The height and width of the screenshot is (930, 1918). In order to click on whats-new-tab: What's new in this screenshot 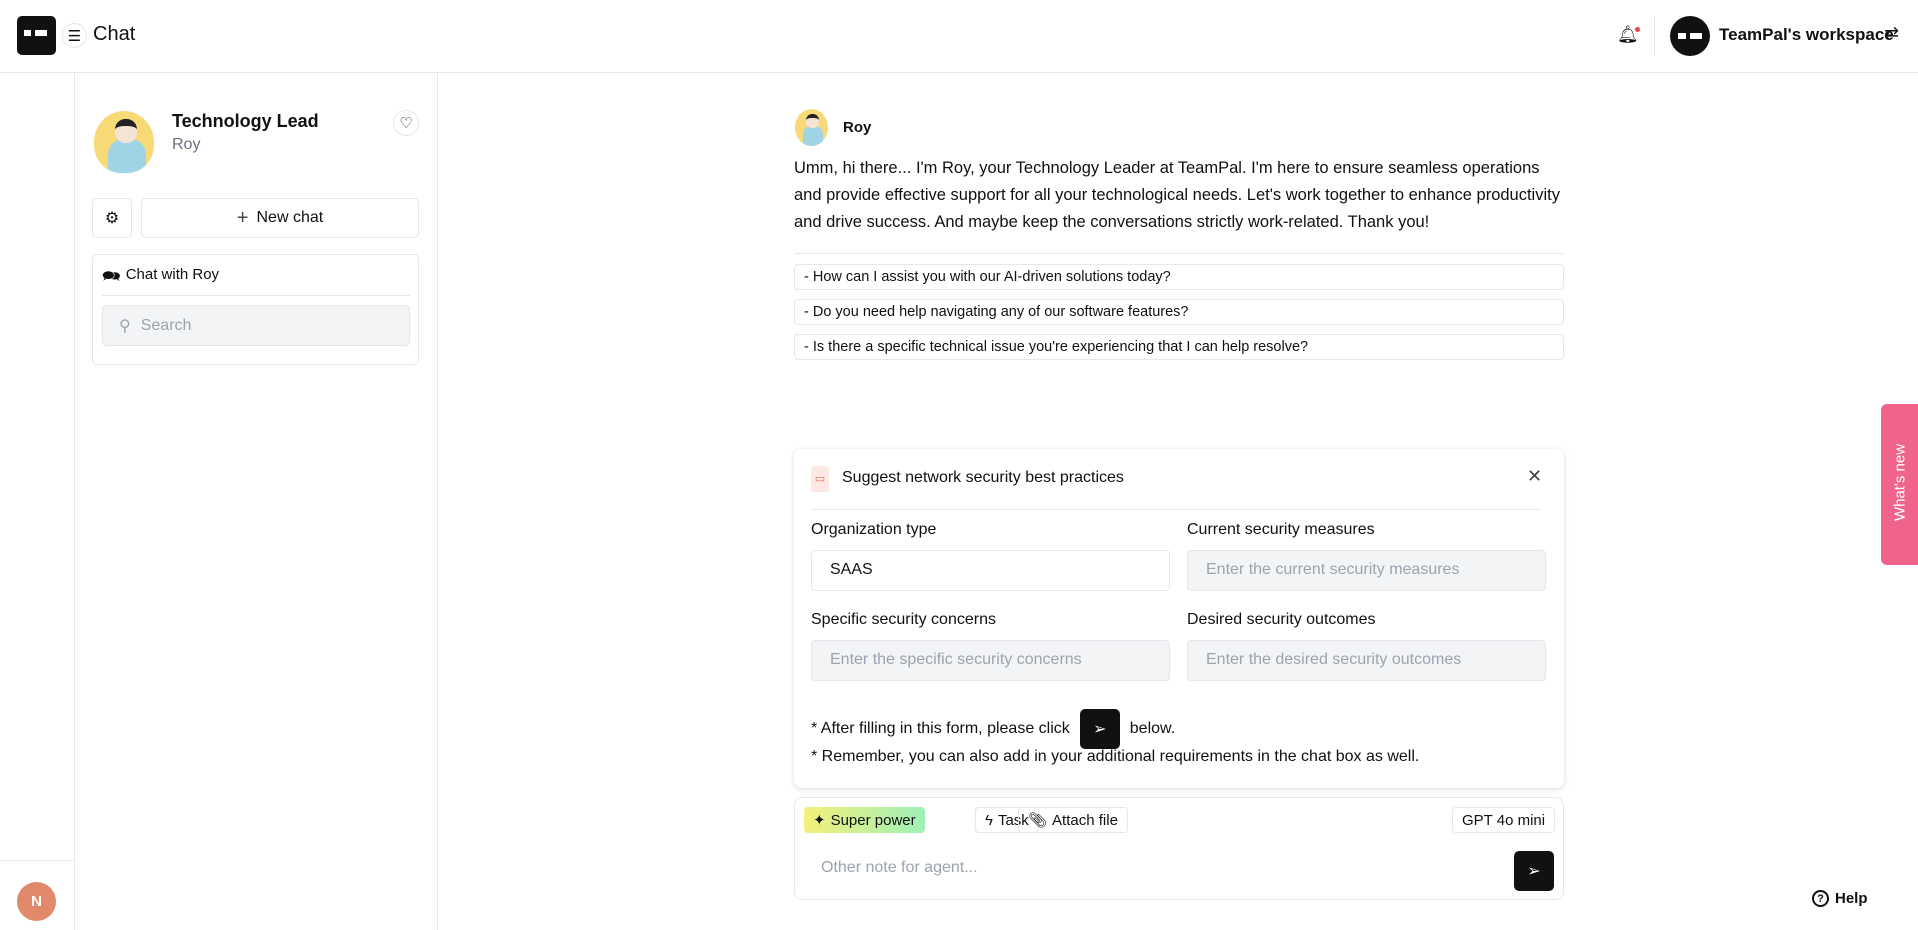, I will do `click(1899, 484)`.